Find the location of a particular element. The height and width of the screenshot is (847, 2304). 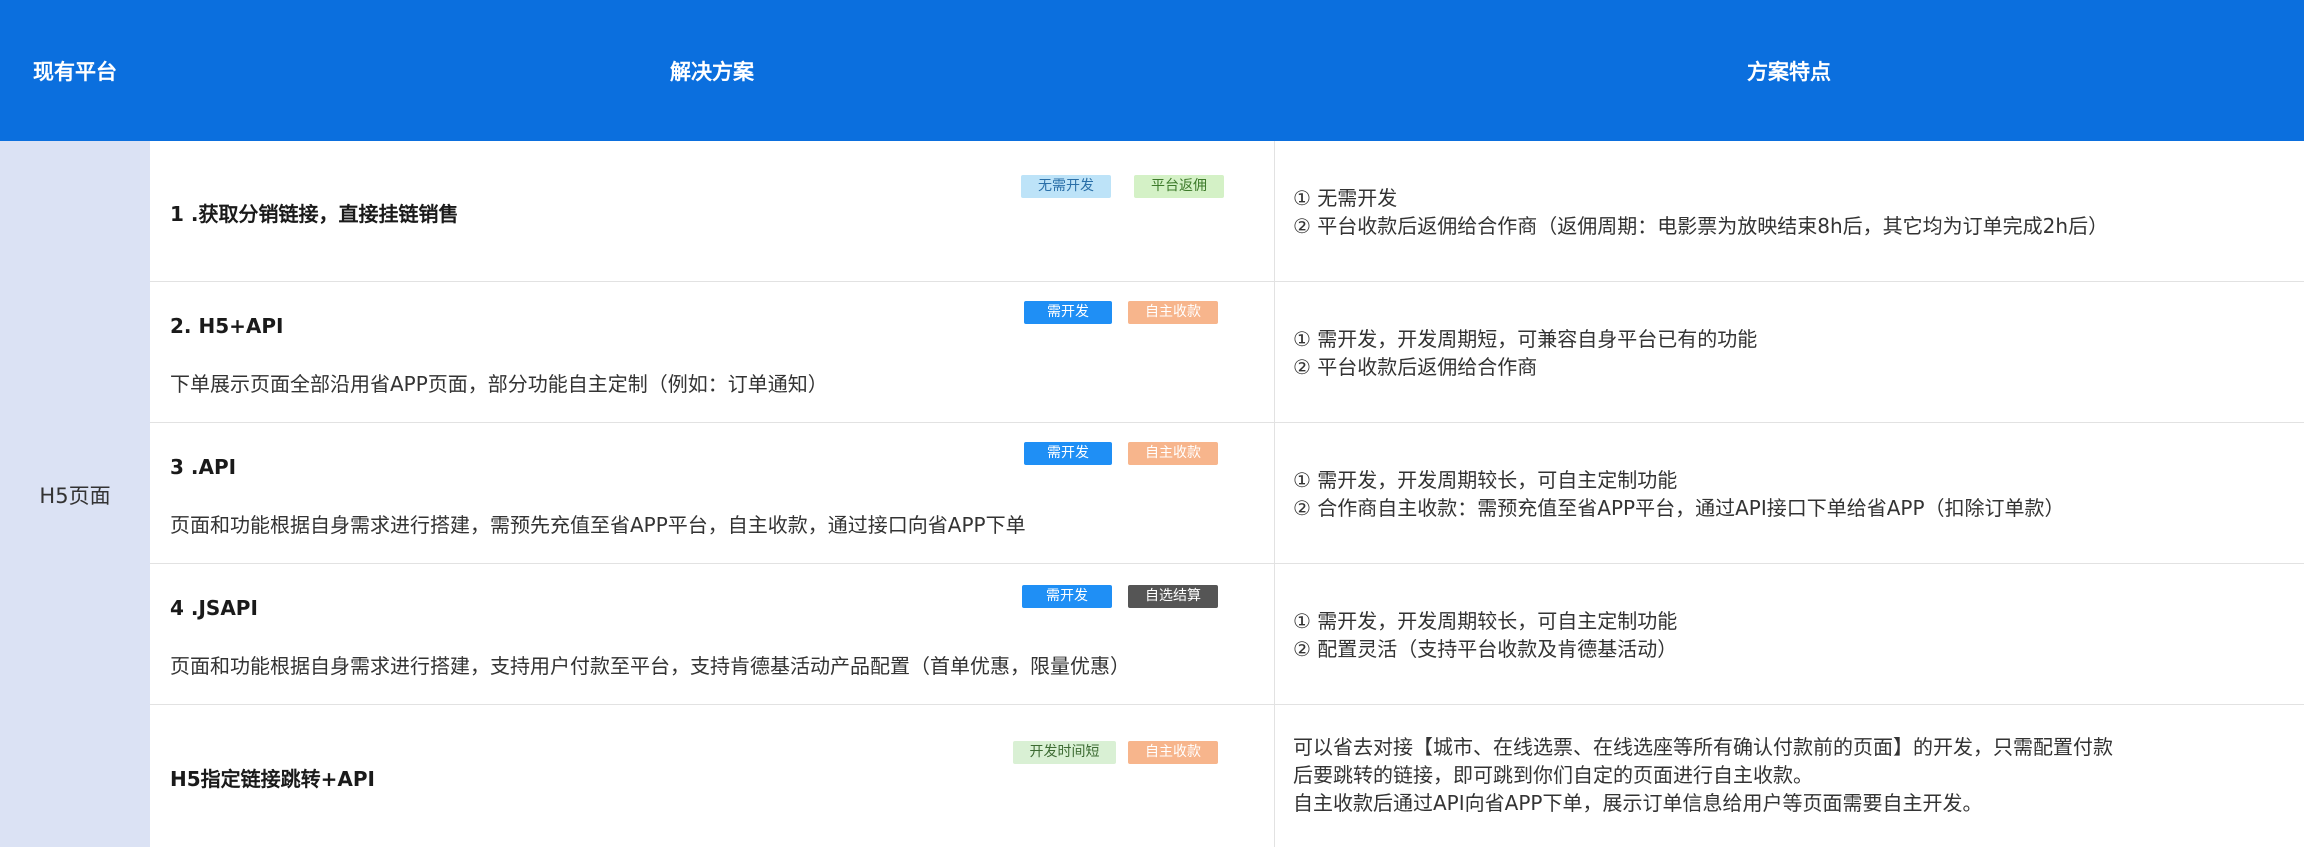

feature-line: ② 配置灵活（支持平台收款及肯德基活动） is located at coordinates (1485, 649).